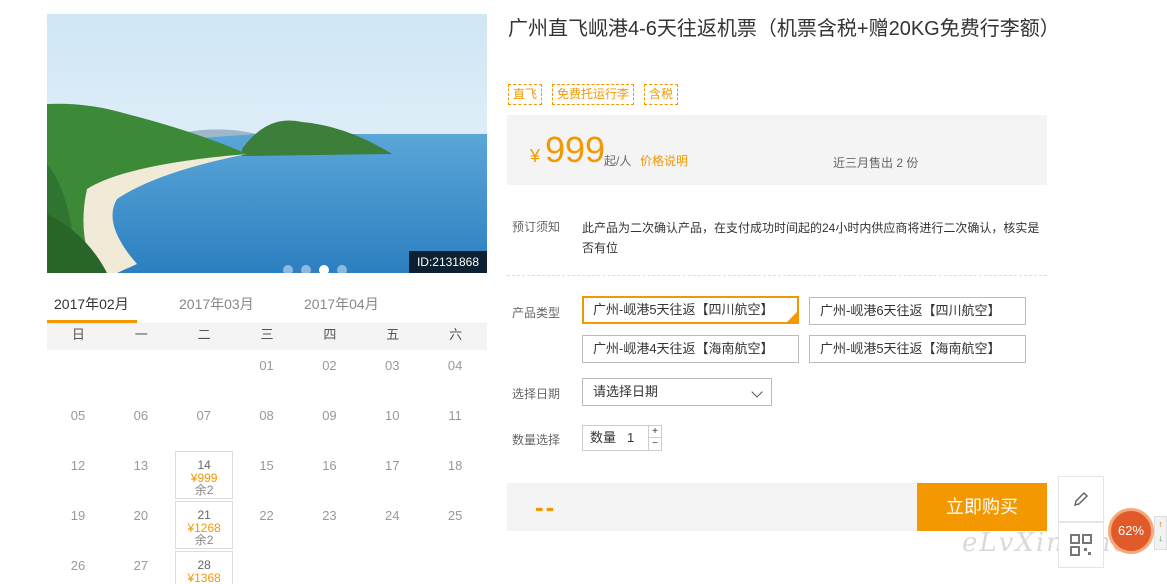 The height and width of the screenshot is (584, 1167). Describe the element at coordinates (618, 161) in the screenshot. I see `price-unit: 起/人` at that location.